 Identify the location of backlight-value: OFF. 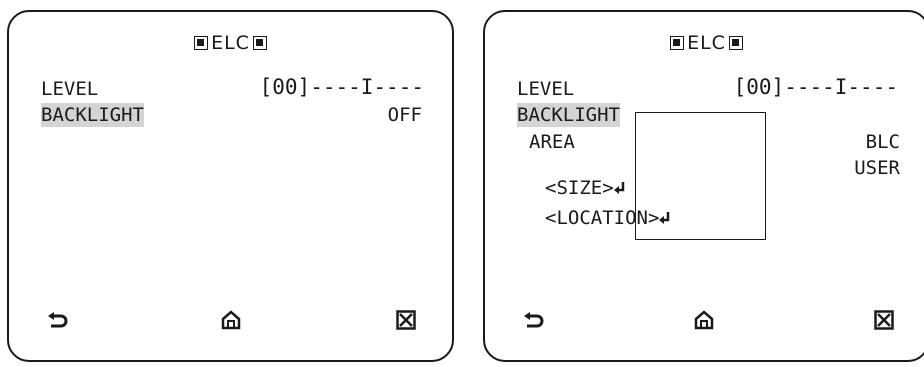
(405, 115).